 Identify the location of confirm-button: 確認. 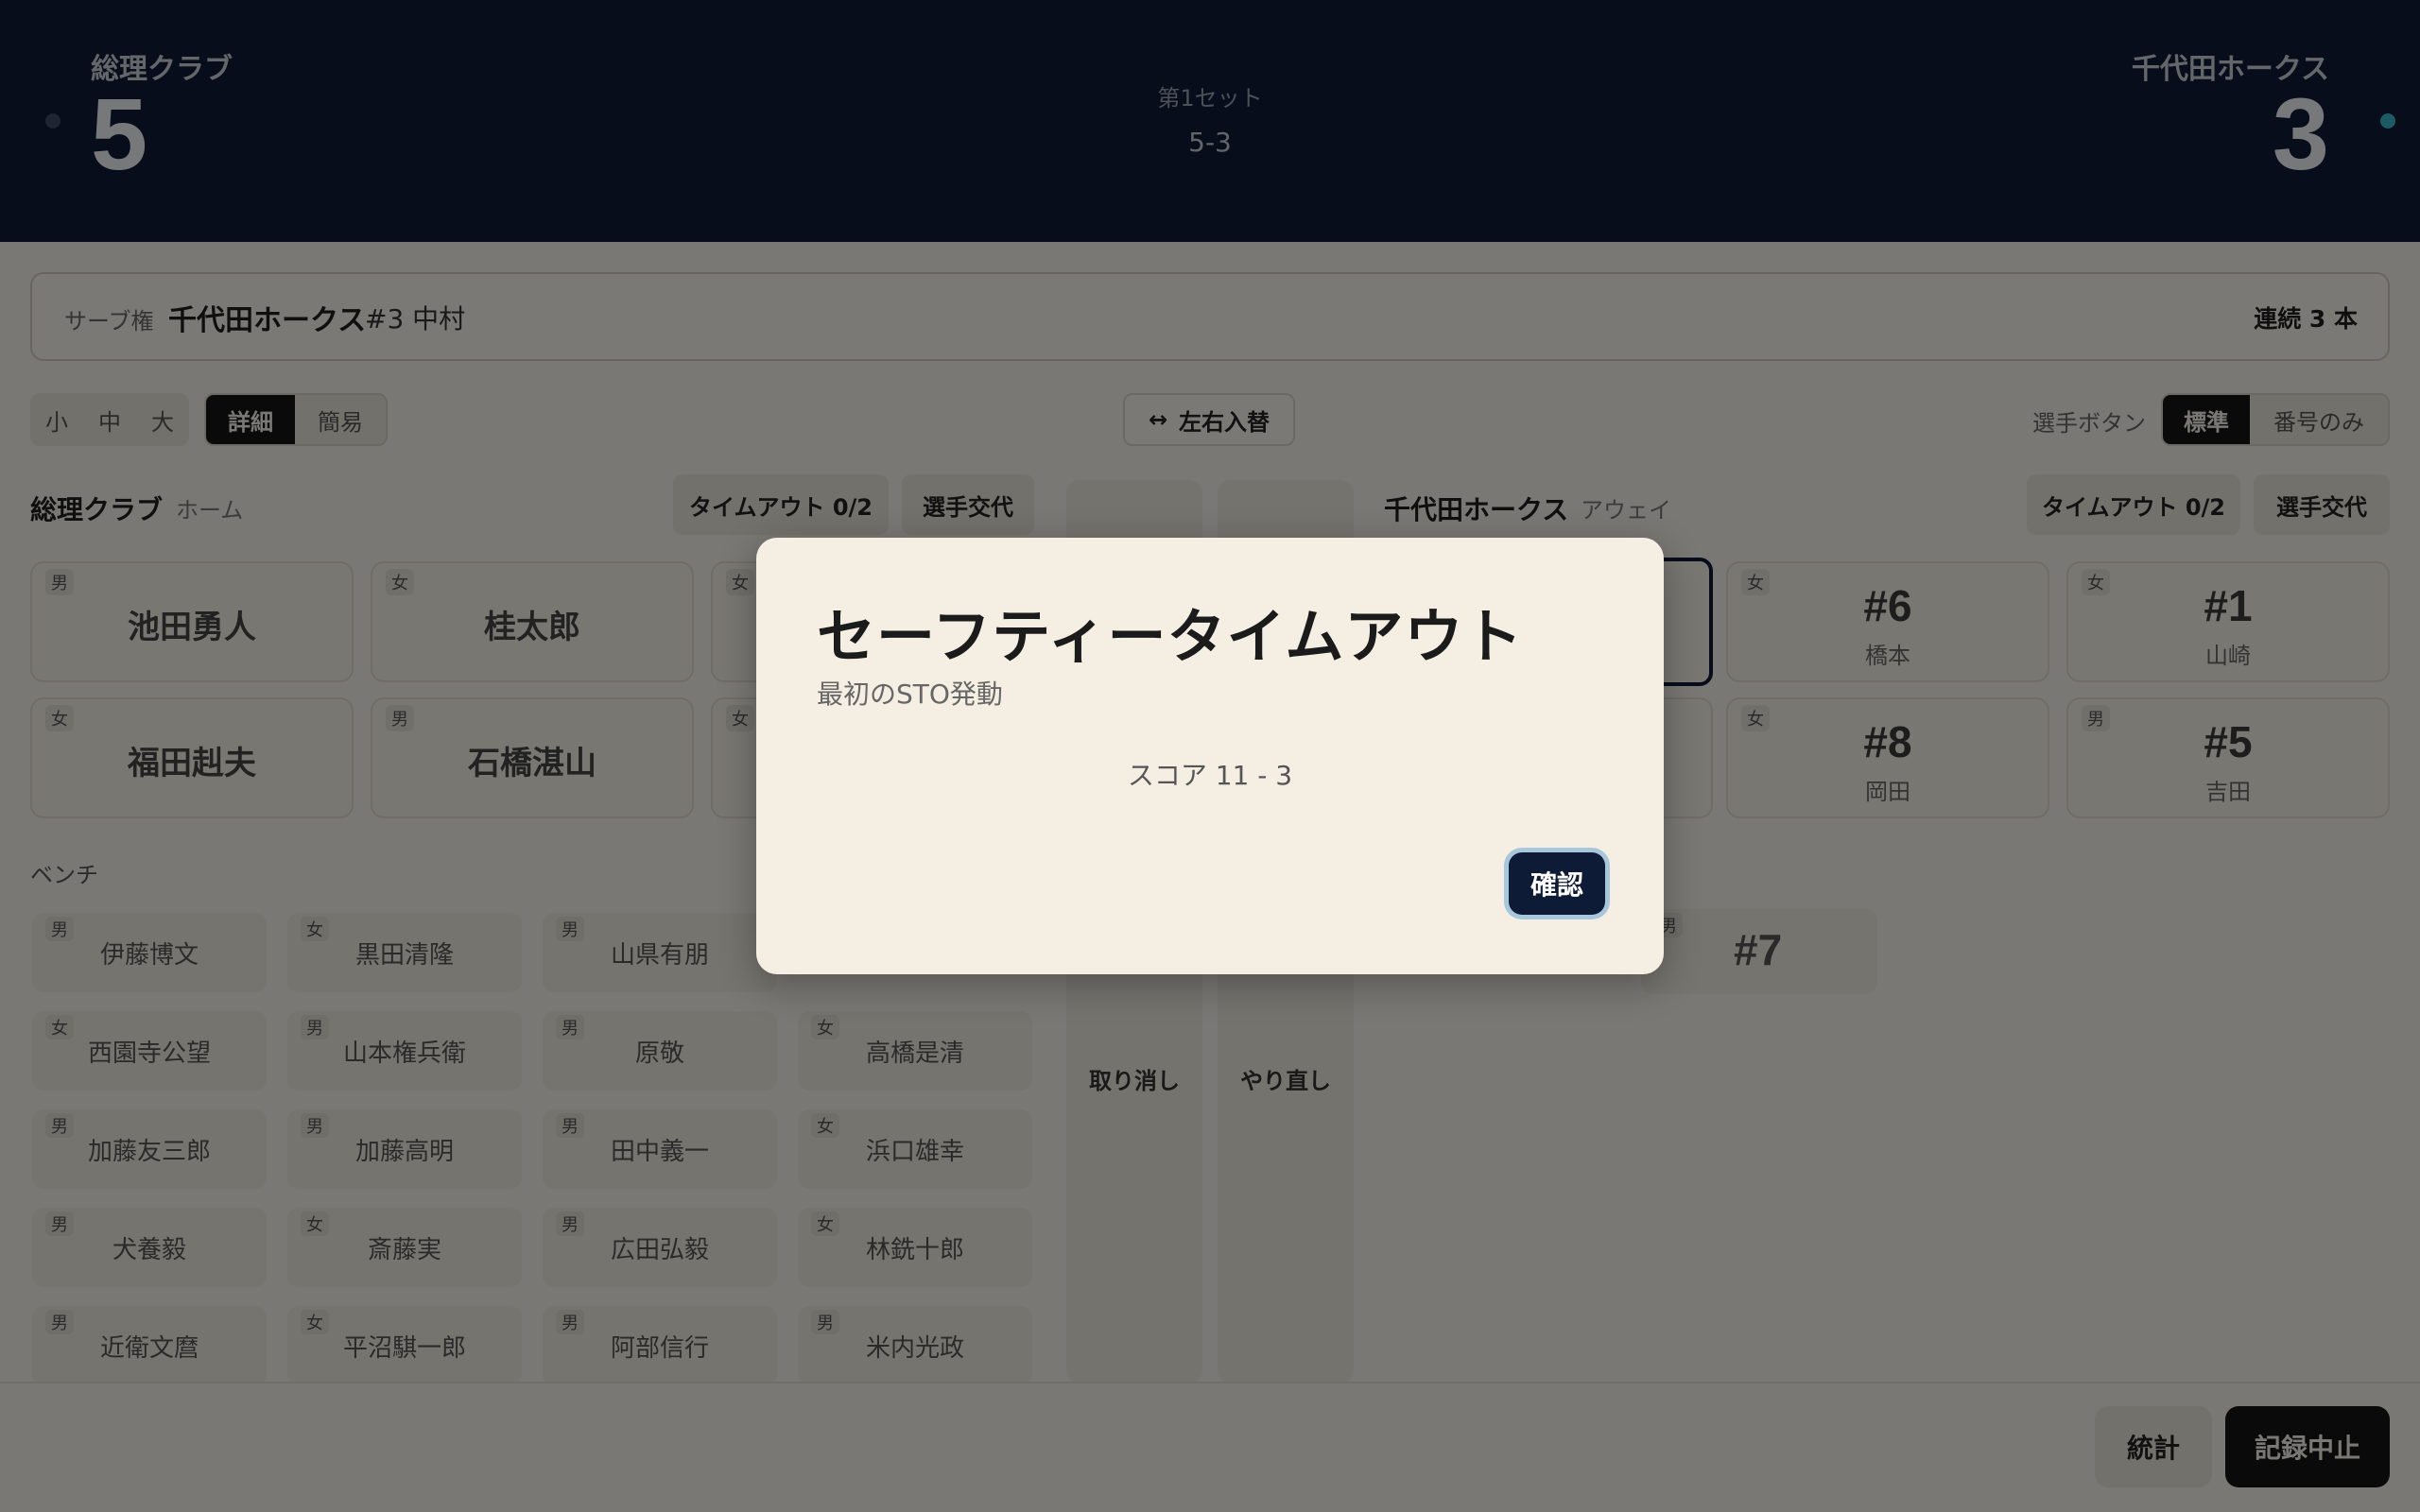
(1557, 883).